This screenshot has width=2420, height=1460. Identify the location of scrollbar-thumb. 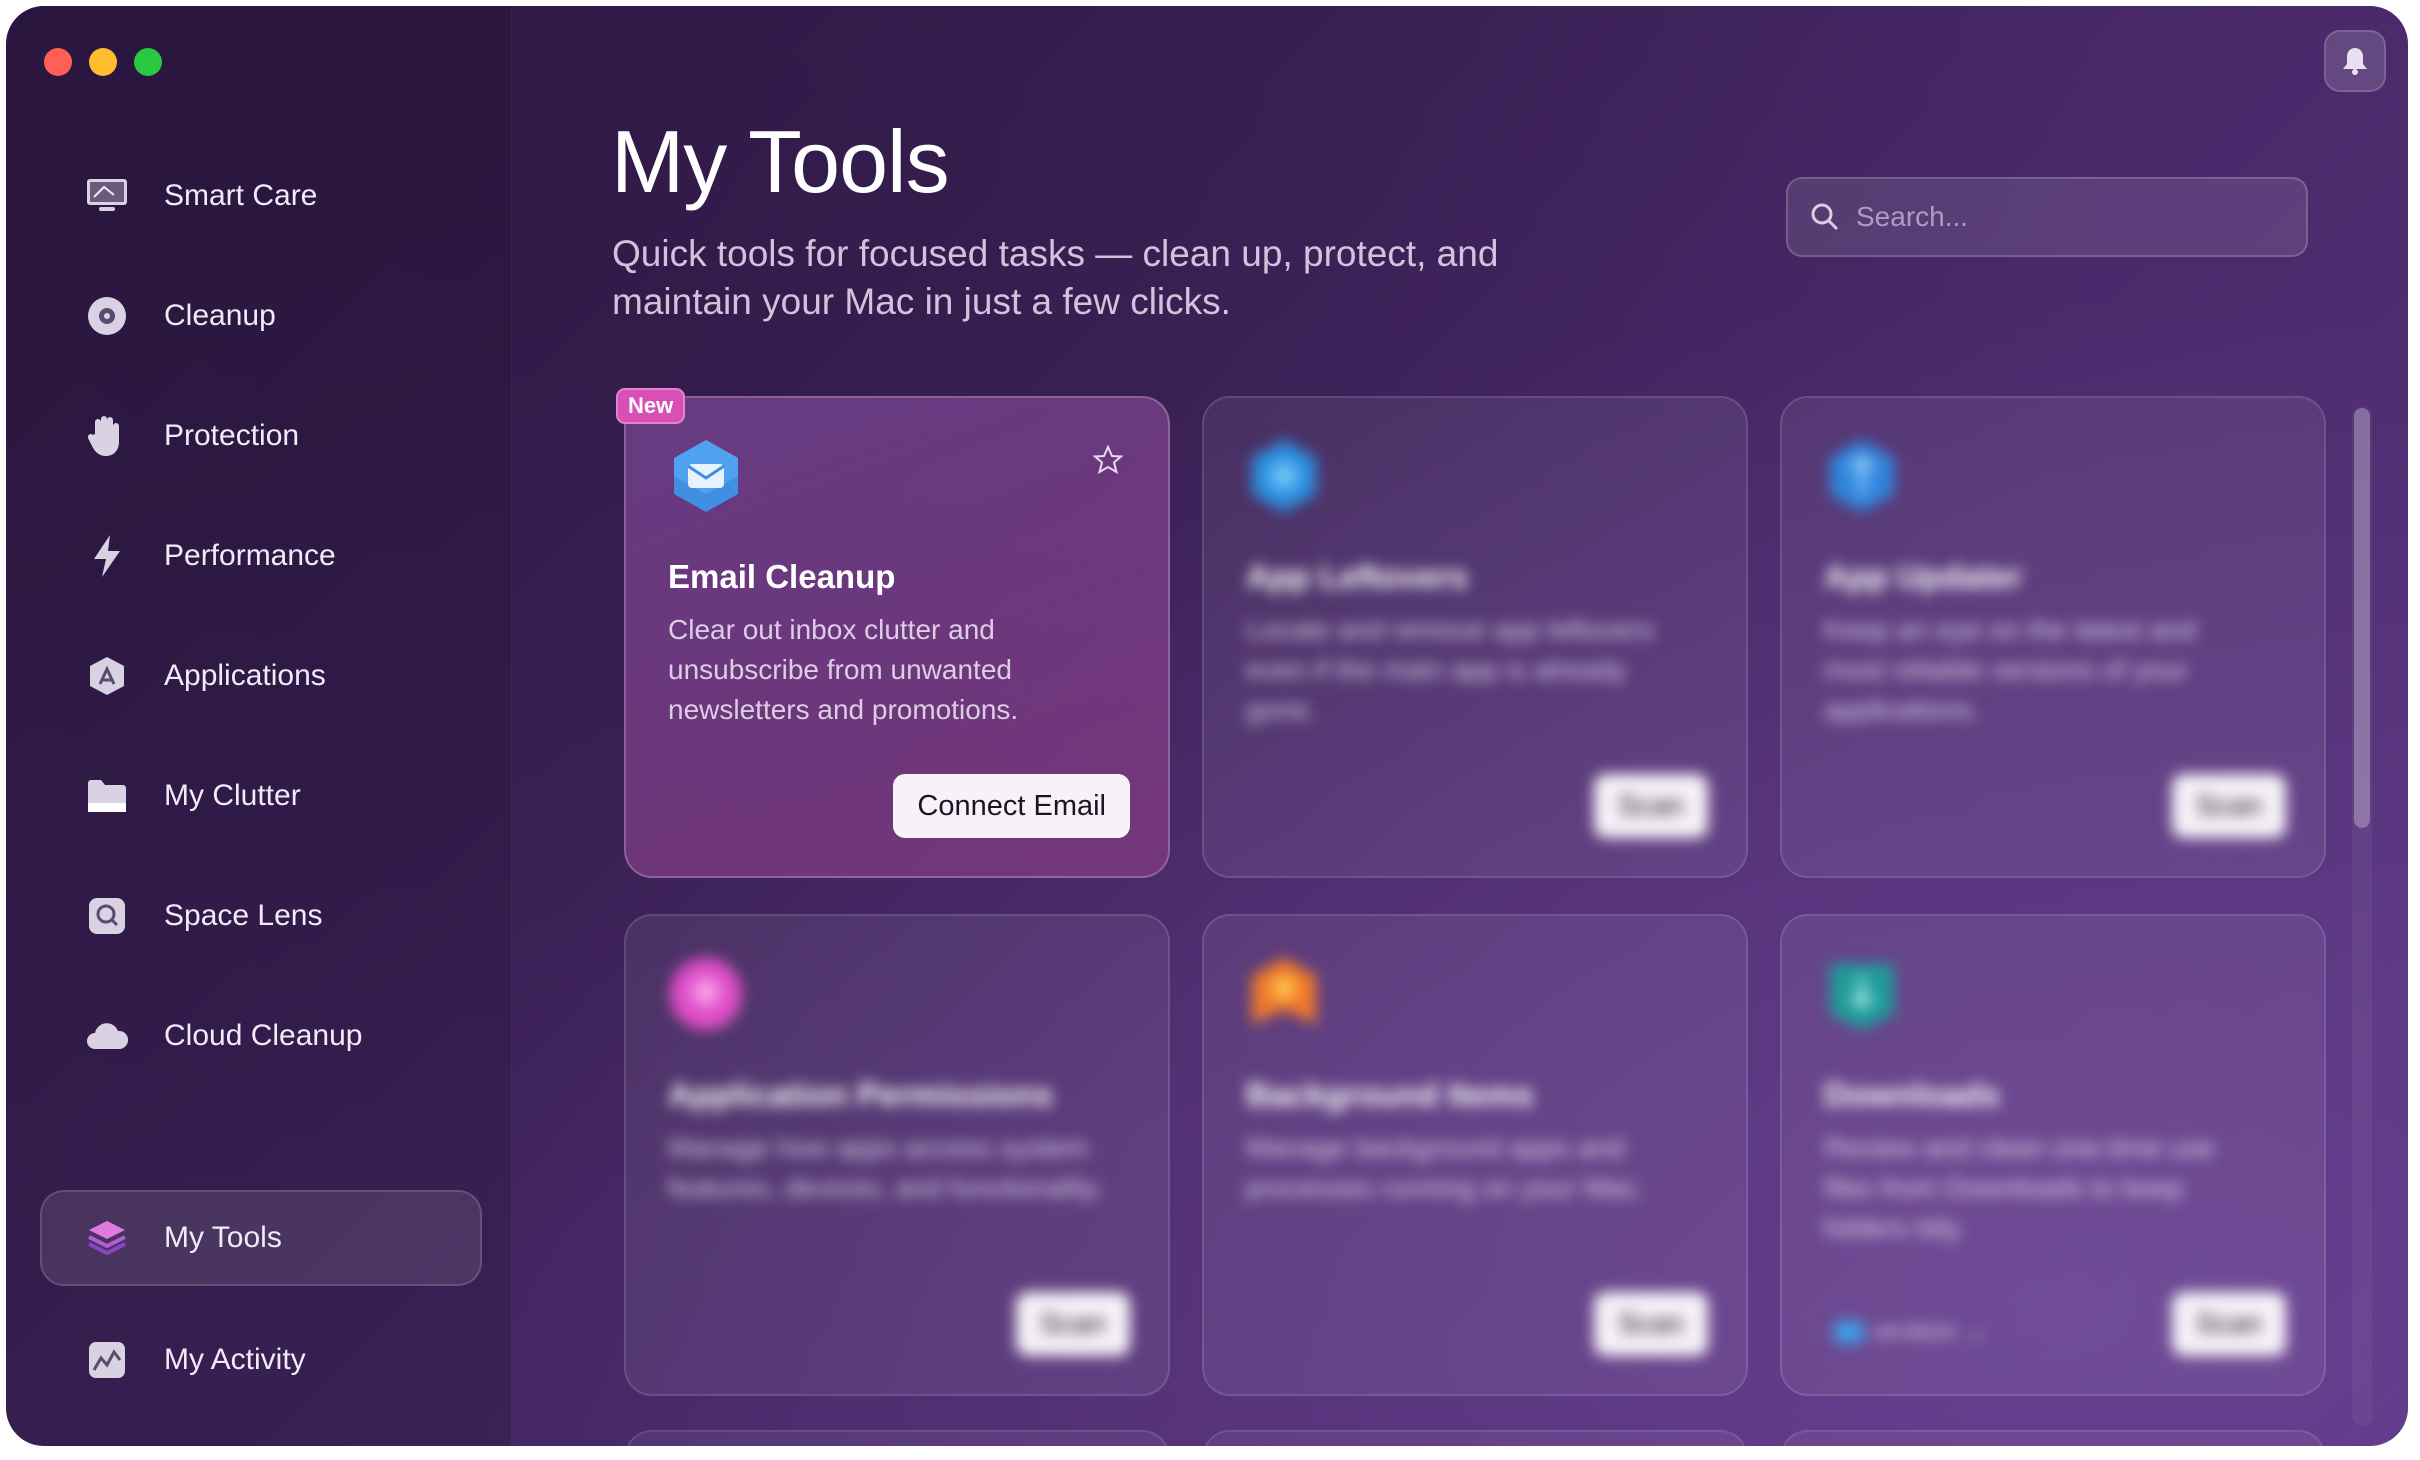
(2362, 618).